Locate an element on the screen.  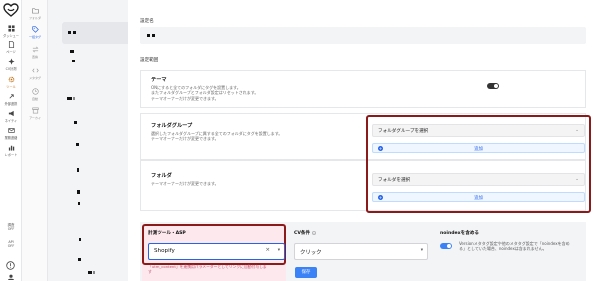
gear-icon is located at coordinates (11, 79).